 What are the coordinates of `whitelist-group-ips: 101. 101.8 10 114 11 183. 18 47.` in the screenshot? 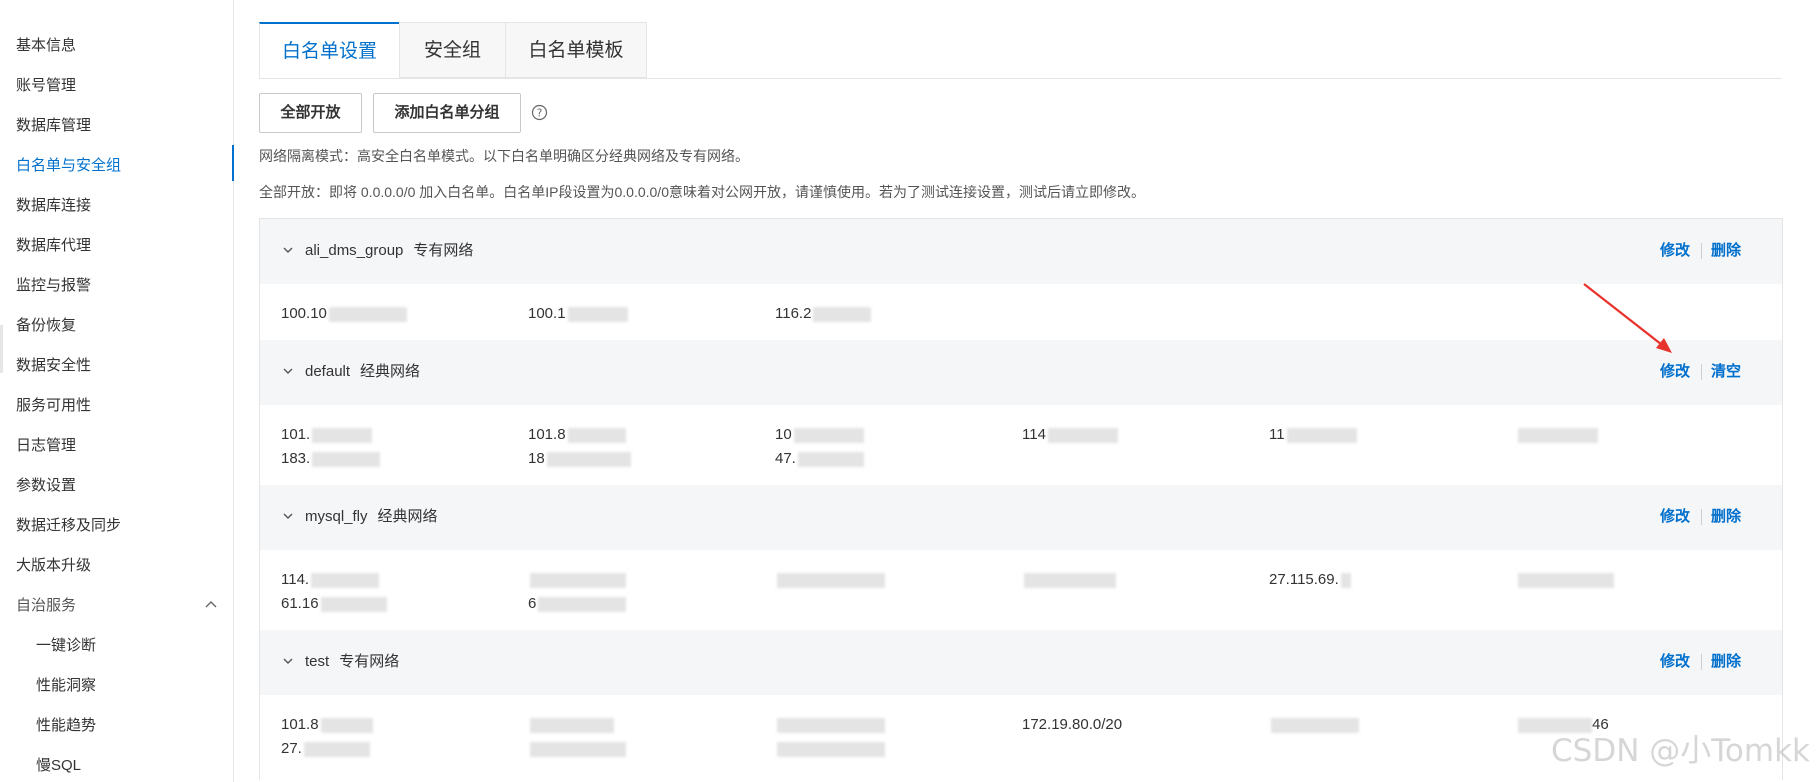 It's located at (1021, 445).